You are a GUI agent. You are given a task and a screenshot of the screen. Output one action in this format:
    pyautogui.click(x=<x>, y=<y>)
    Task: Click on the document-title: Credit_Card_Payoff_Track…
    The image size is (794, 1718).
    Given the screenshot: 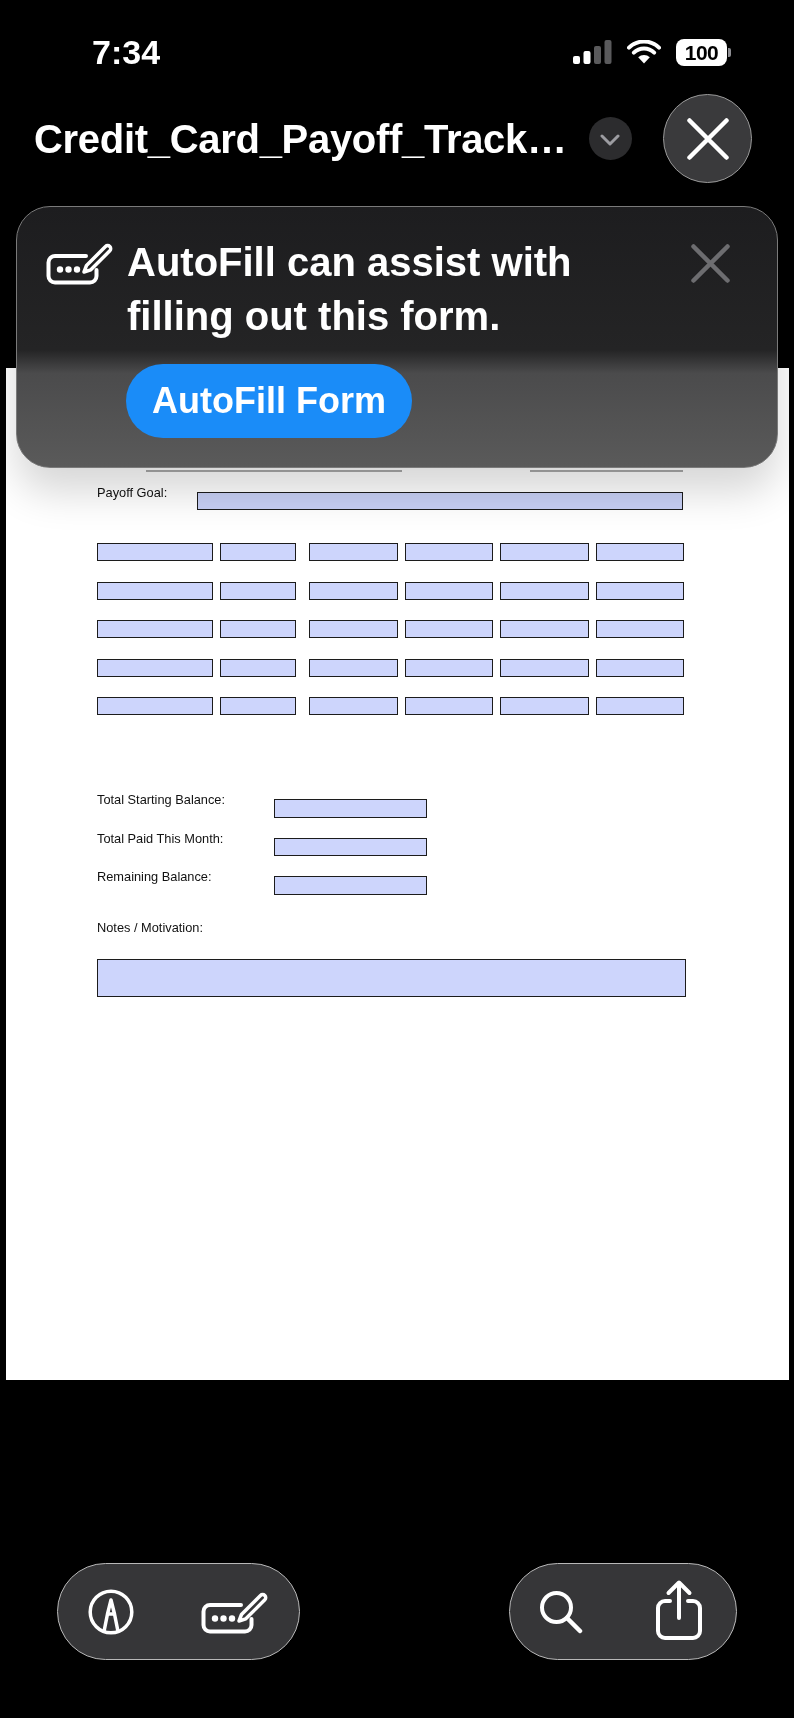 What is the action you would take?
    pyautogui.click(x=300, y=139)
    